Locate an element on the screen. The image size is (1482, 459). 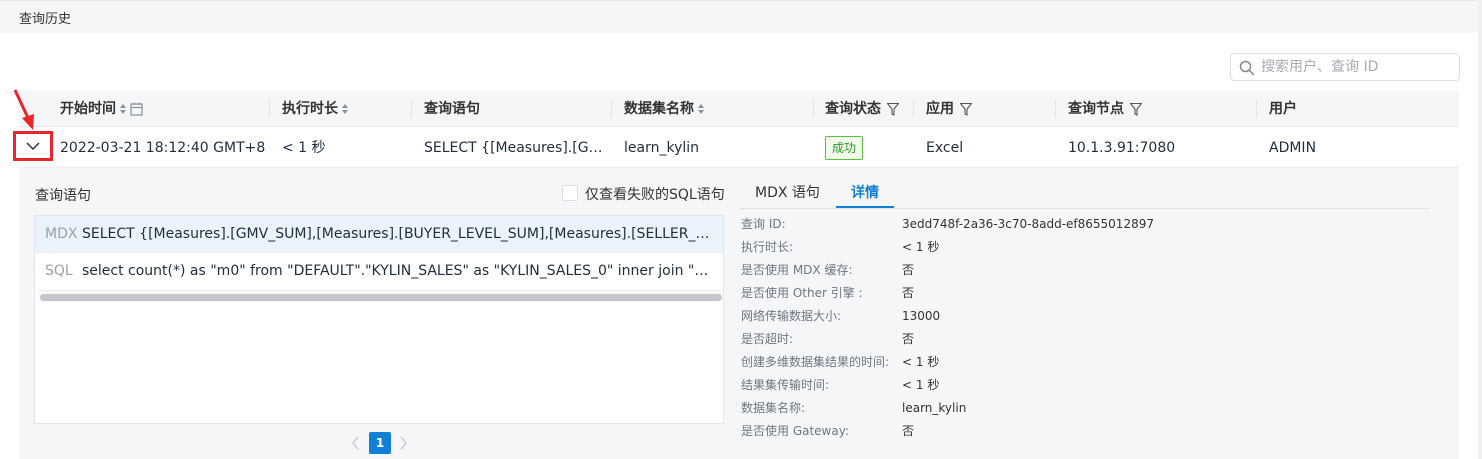
search-input is located at coordinates (1356, 67).